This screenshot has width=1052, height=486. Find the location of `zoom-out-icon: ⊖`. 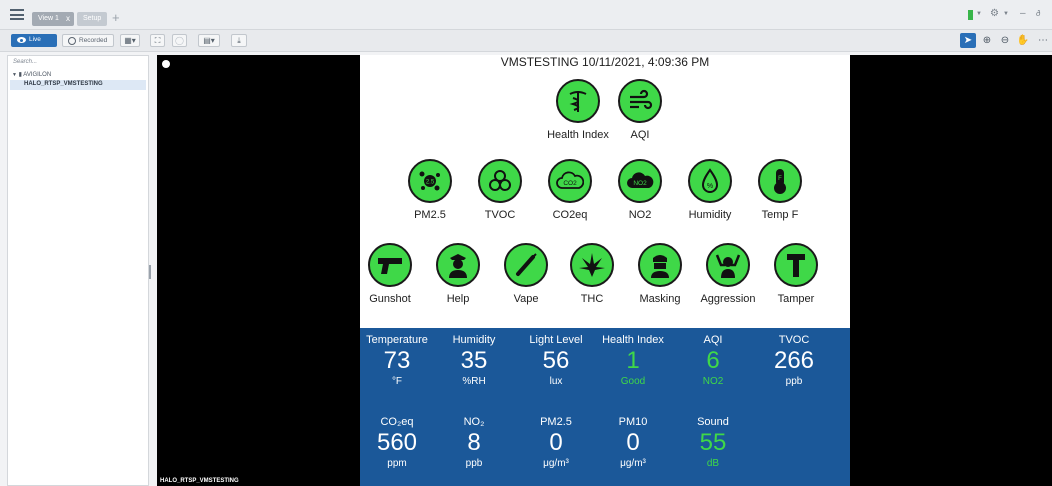

zoom-out-icon: ⊖ is located at coordinates (1005, 40).